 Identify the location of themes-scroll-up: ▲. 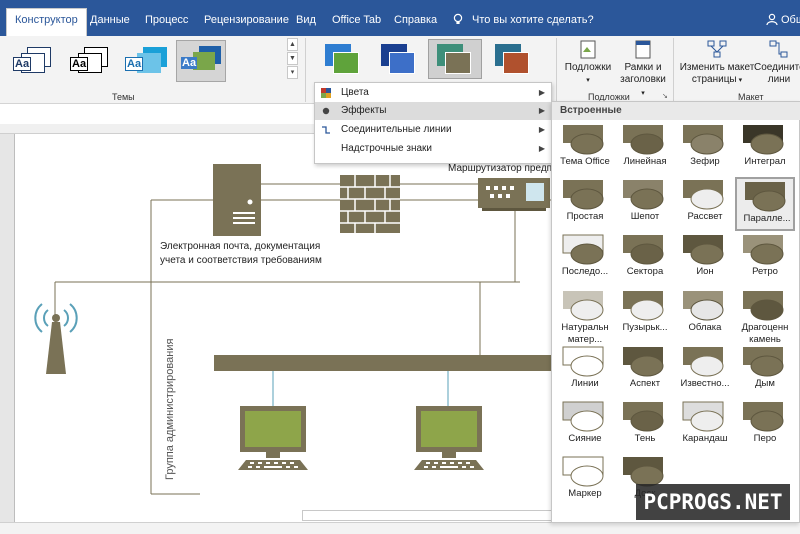
(292, 44).